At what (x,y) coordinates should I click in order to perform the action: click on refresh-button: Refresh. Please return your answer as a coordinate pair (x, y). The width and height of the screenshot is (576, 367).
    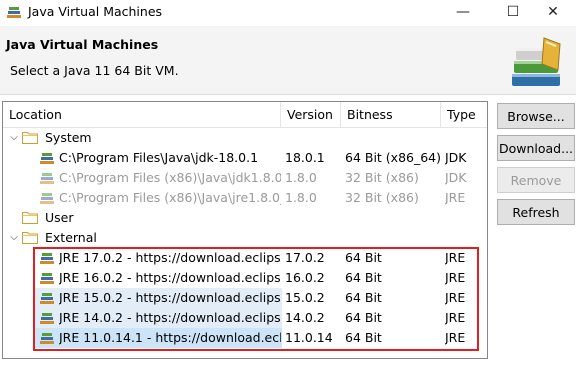
    Looking at the image, I should click on (536, 212).